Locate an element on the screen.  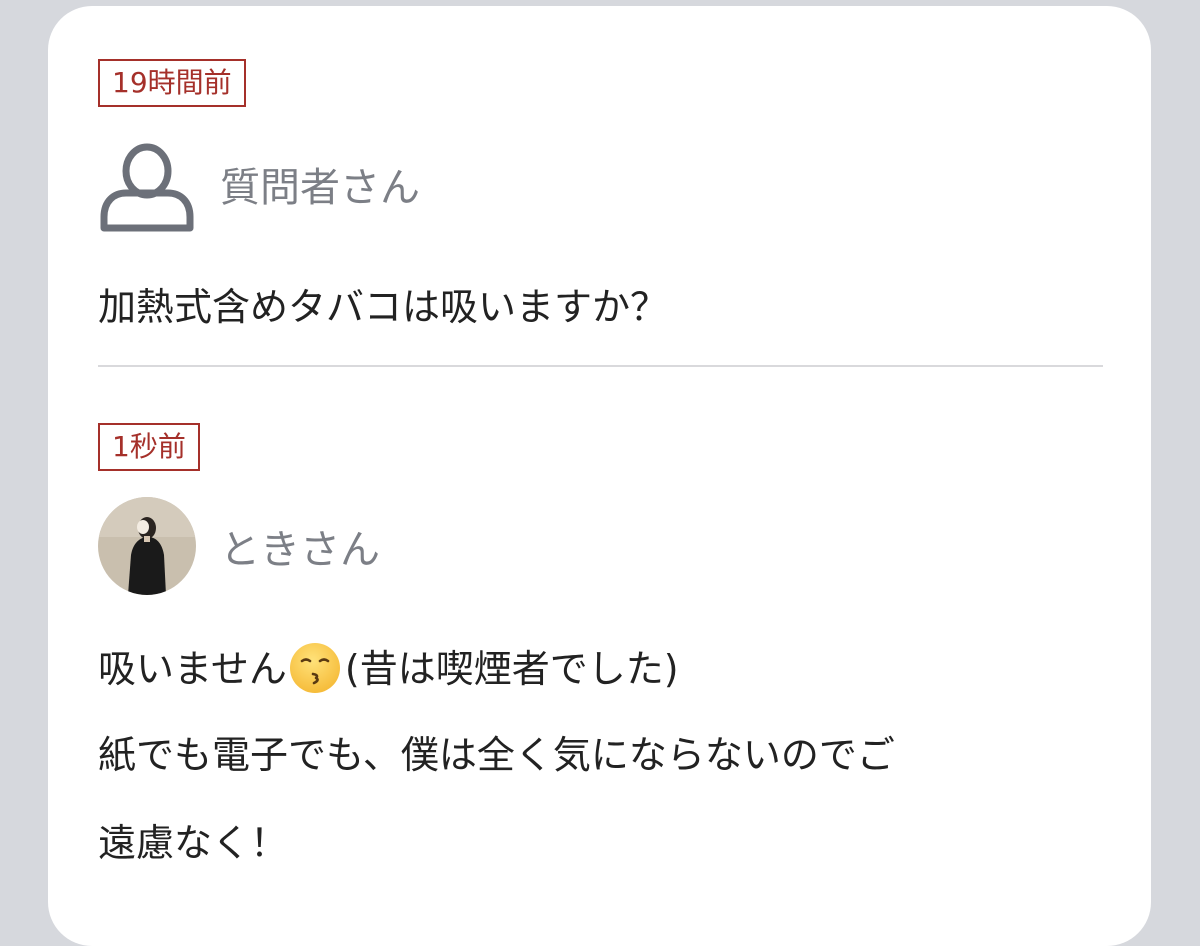
answer-line-1-suffix: (昔は喫煙者でした) is located at coordinates (511, 669).